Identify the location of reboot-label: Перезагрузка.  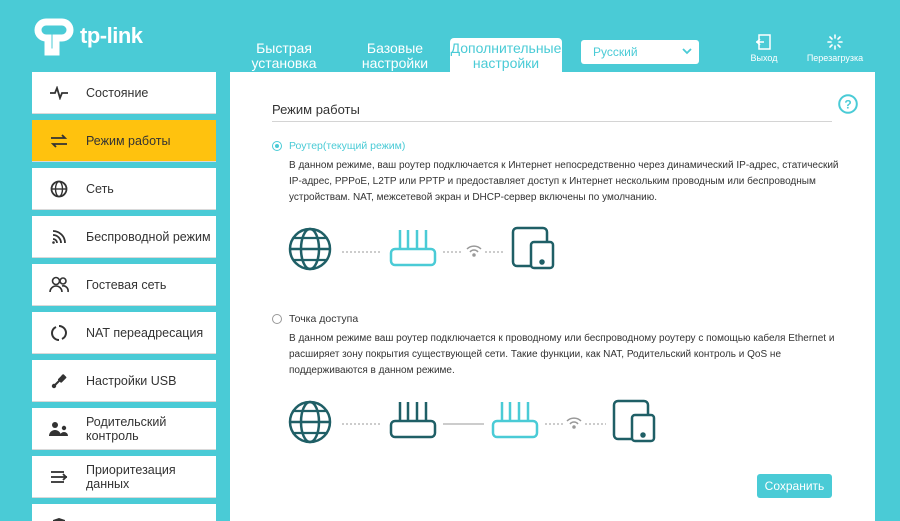
(835, 58).